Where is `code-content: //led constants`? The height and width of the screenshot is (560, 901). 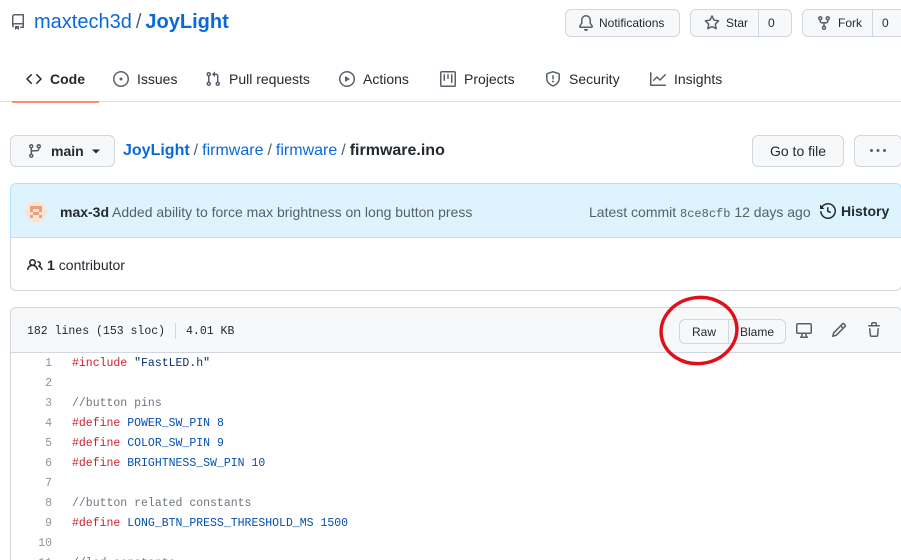
code-content: //led constants is located at coordinates (124, 557).